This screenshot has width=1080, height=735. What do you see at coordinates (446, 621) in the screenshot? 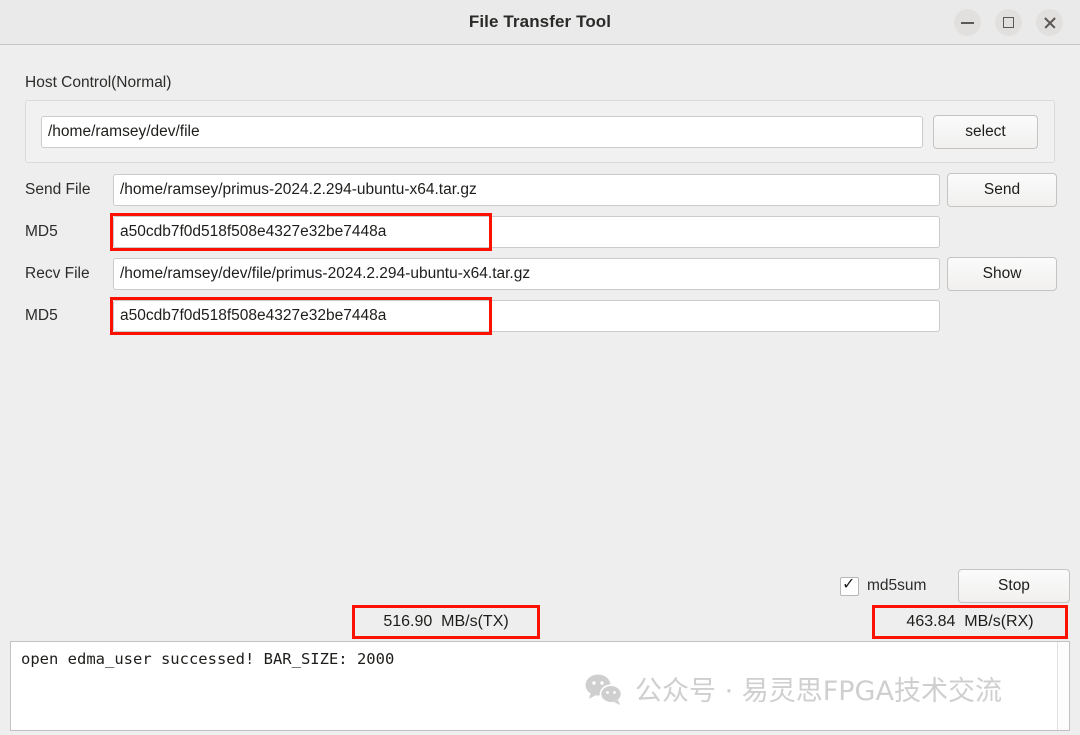
I see `tx-rate-value: 516.90 MB/s(TX)` at bounding box center [446, 621].